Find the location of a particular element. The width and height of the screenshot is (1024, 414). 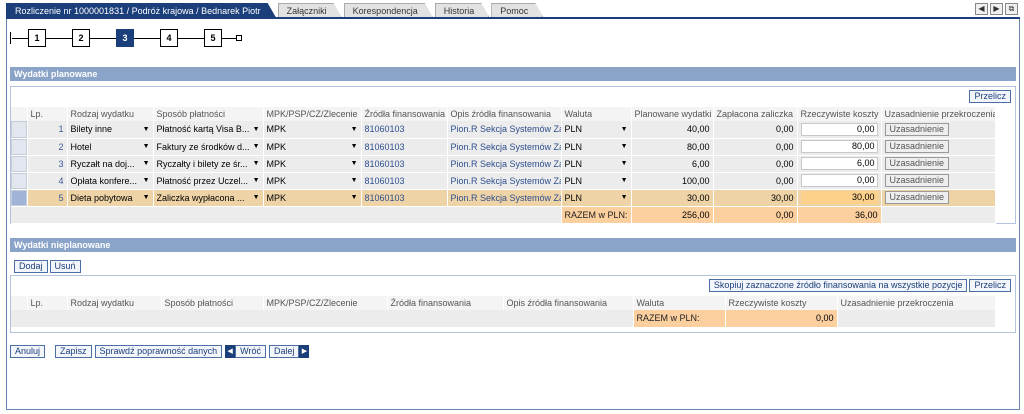

roadmap-step-3: 3 is located at coordinates (125, 38).